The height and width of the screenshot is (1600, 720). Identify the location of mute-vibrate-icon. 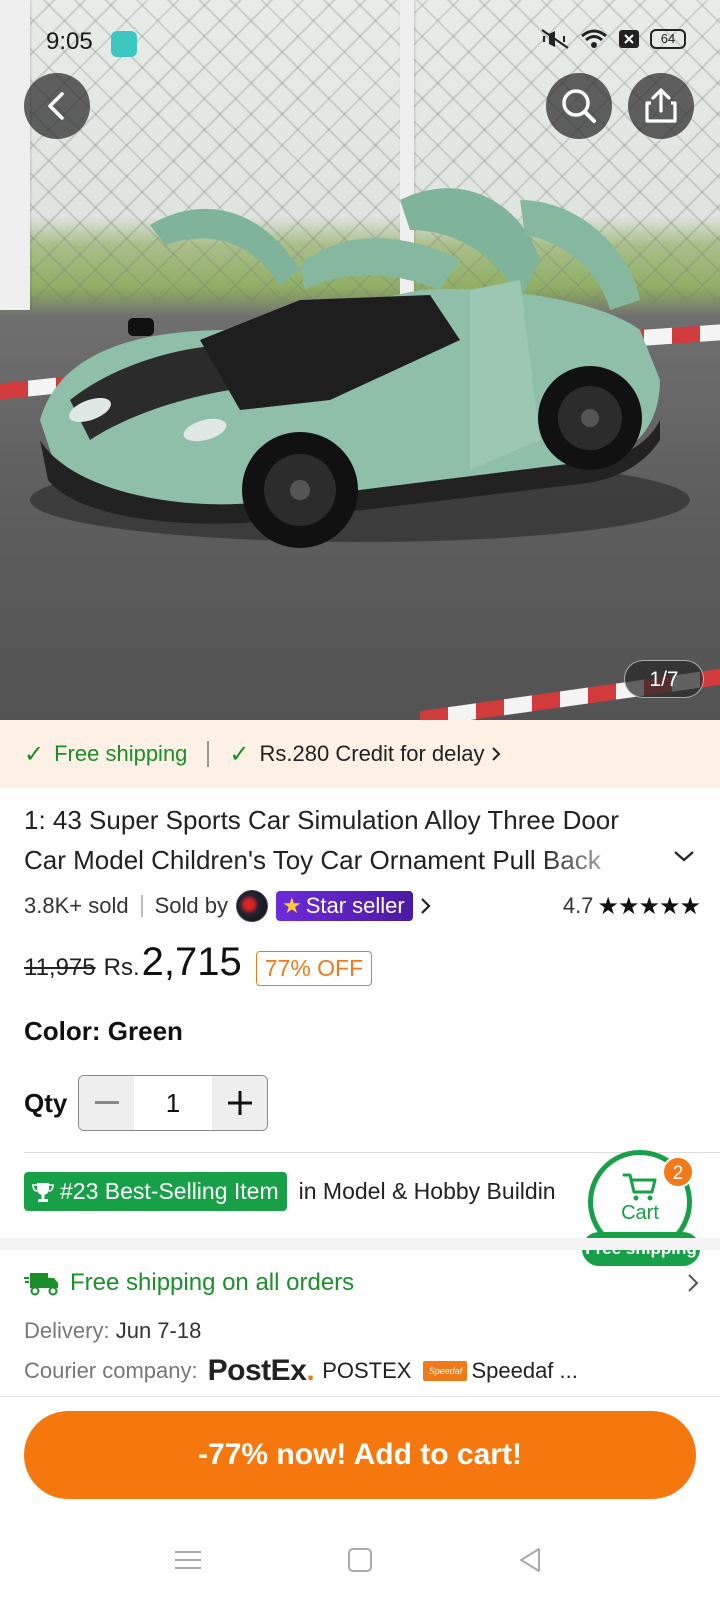
(555, 39).